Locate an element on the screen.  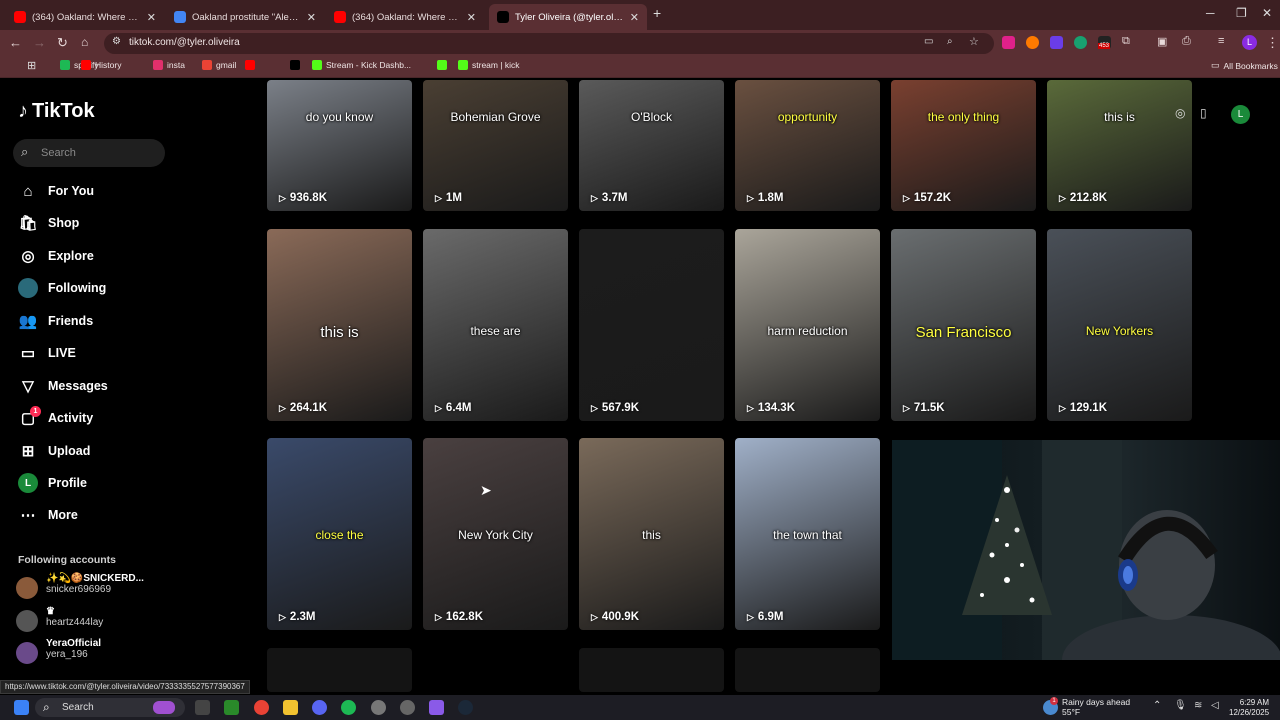
following-account: YeraOfficial yera_196 is located at coordinates (58, 651).